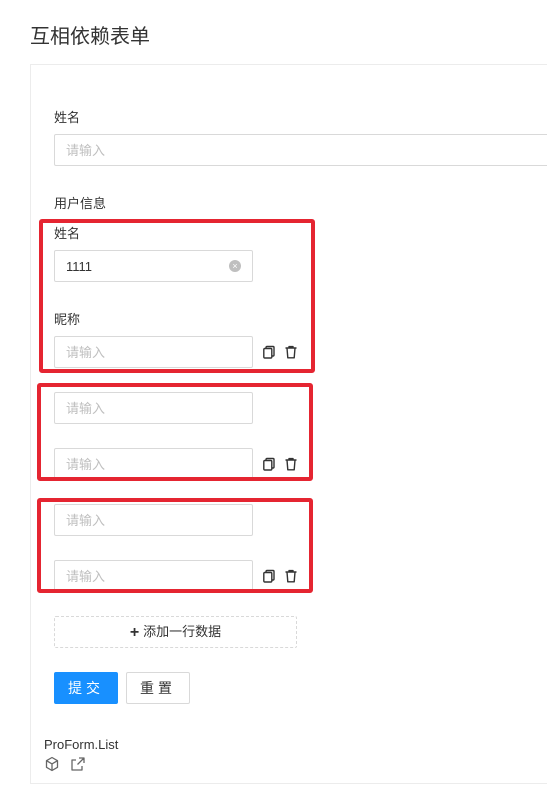  What do you see at coordinates (90, 37) in the screenshot?
I see `page-title: 互相依赖表单` at bounding box center [90, 37].